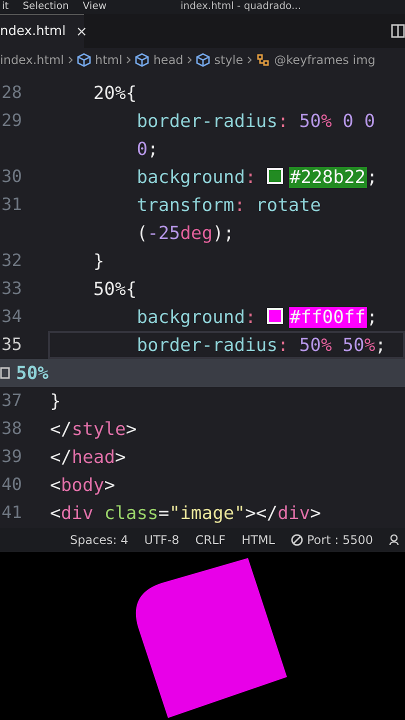  I want to click on line-number: 38, so click(11, 429).